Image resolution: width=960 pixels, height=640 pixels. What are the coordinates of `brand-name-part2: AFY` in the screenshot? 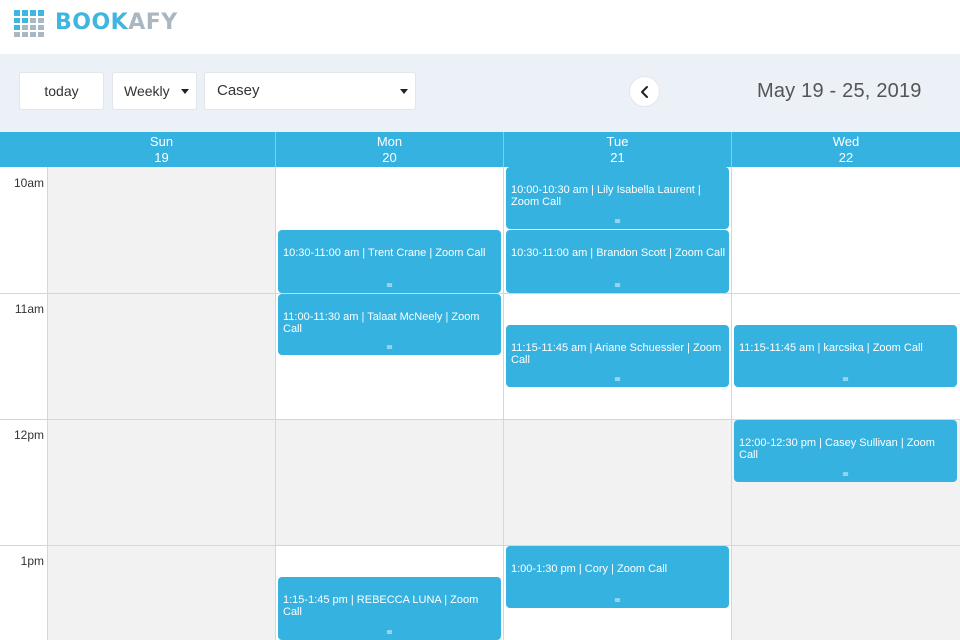 It's located at (153, 22).